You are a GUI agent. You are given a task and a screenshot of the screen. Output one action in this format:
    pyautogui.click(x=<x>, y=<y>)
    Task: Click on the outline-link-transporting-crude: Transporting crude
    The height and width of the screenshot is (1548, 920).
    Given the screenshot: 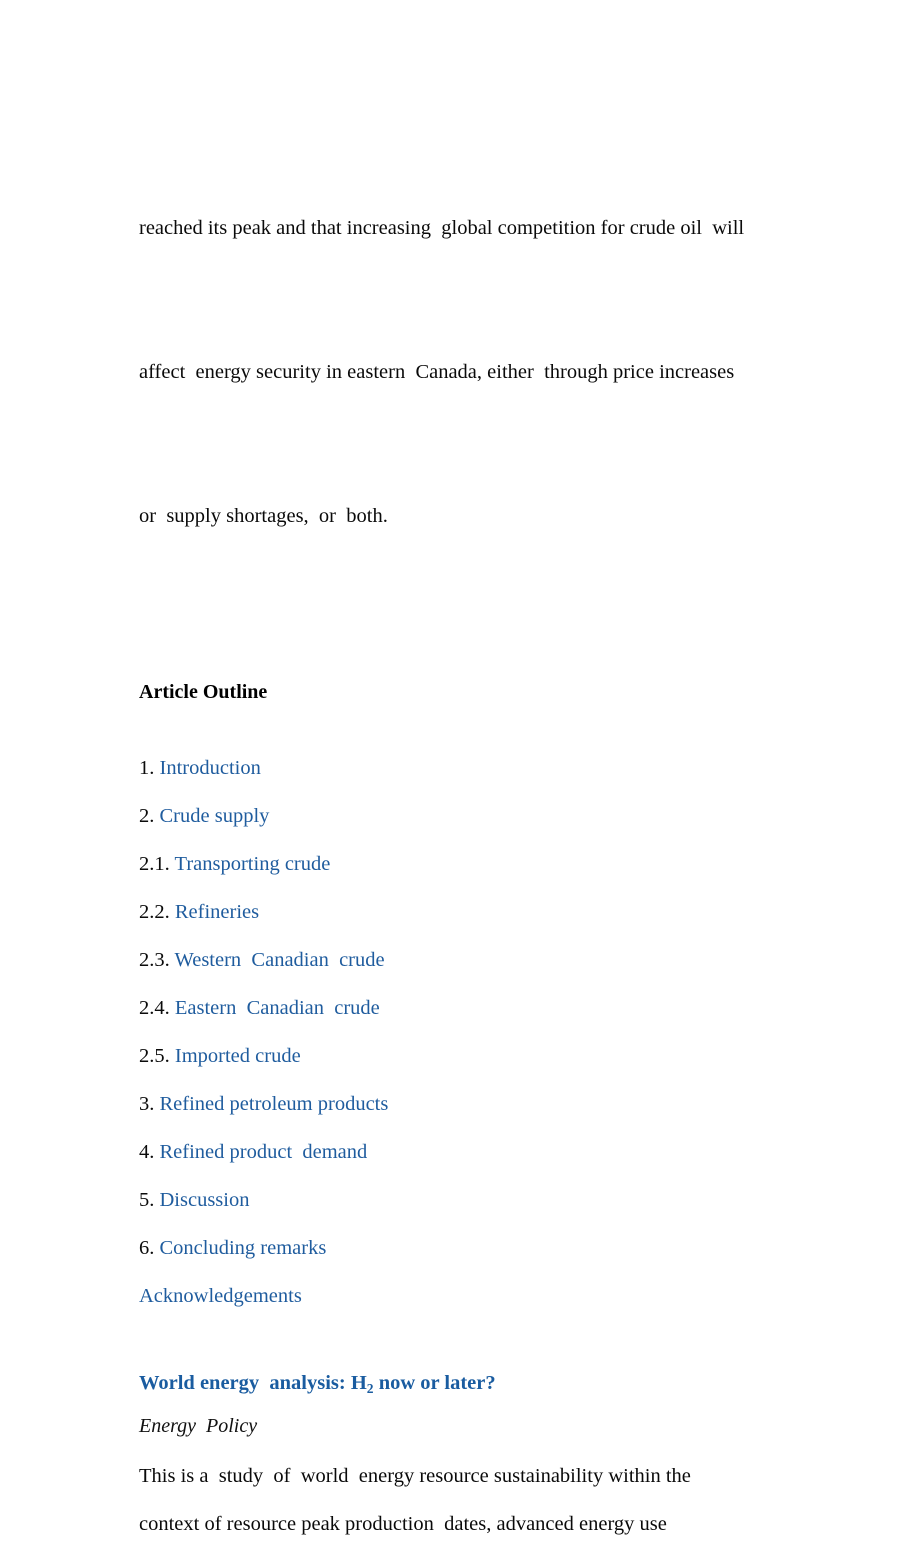 What is the action you would take?
    pyautogui.click(x=253, y=864)
    